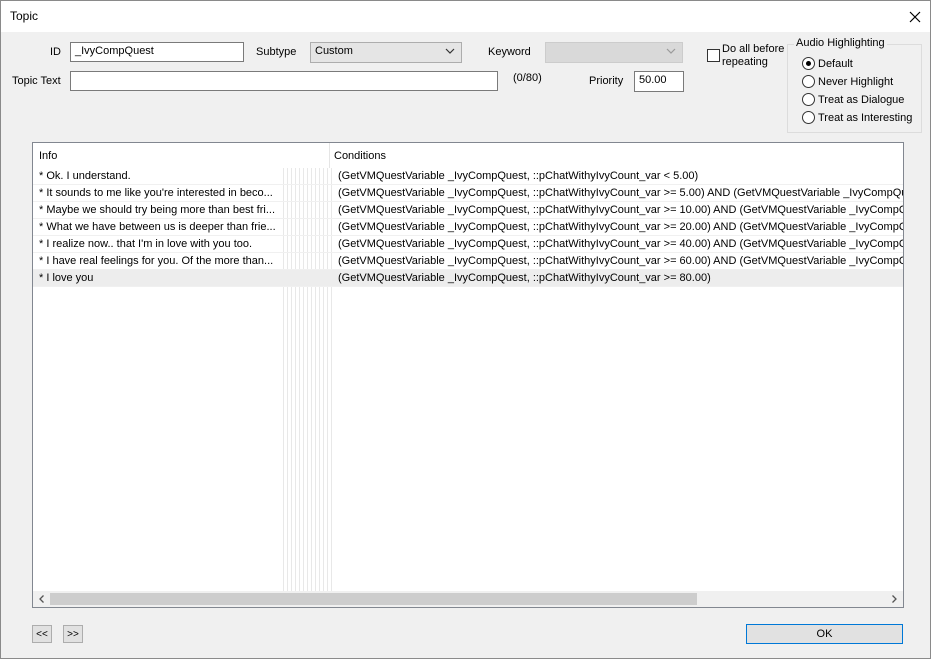 Image resolution: width=931 pixels, height=659 pixels. What do you see at coordinates (468, 155) in the screenshot?
I see `list-header: Info Conditions` at bounding box center [468, 155].